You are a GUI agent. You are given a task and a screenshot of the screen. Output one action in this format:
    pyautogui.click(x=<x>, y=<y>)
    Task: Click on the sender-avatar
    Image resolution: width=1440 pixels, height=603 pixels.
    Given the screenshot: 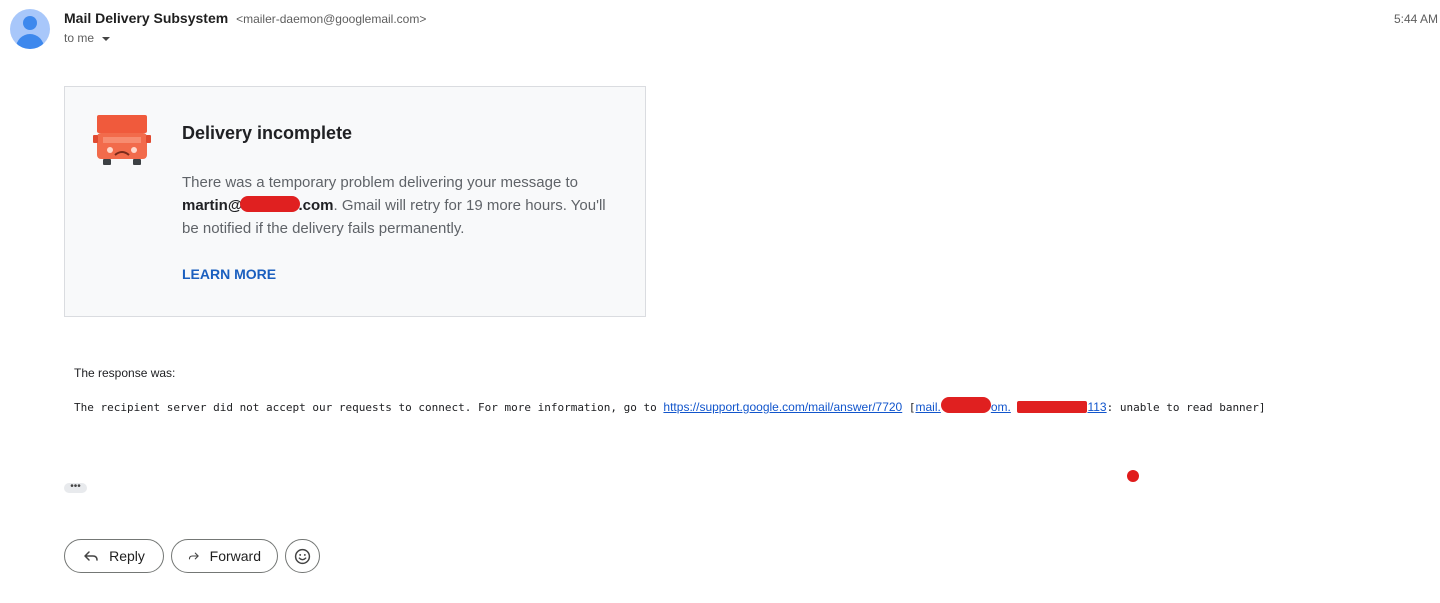 What is the action you would take?
    pyautogui.click(x=30, y=29)
    